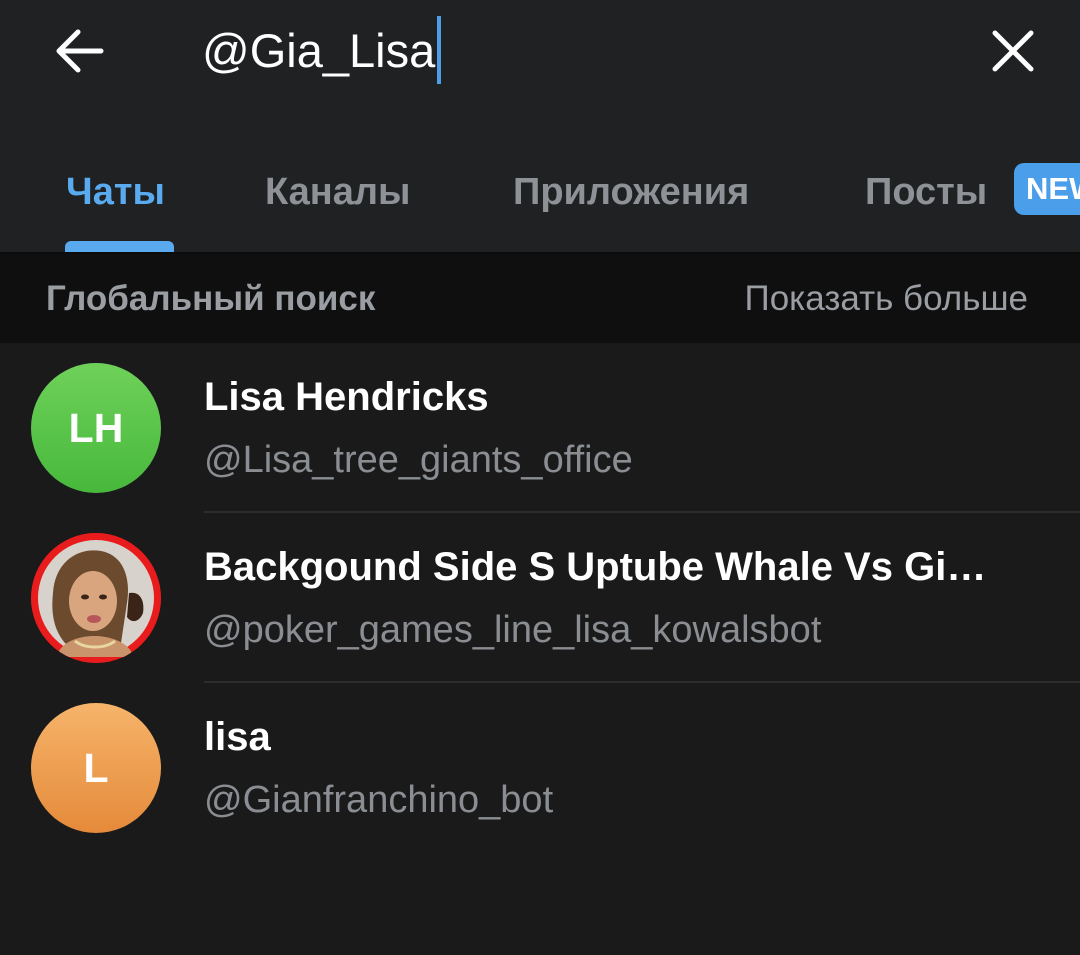 Image resolution: width=1080 pixels, height=955 pixels. Describe the element at coordinates (337, 192) in the screenshot. I see `tab-channels: Каналы` at that location.